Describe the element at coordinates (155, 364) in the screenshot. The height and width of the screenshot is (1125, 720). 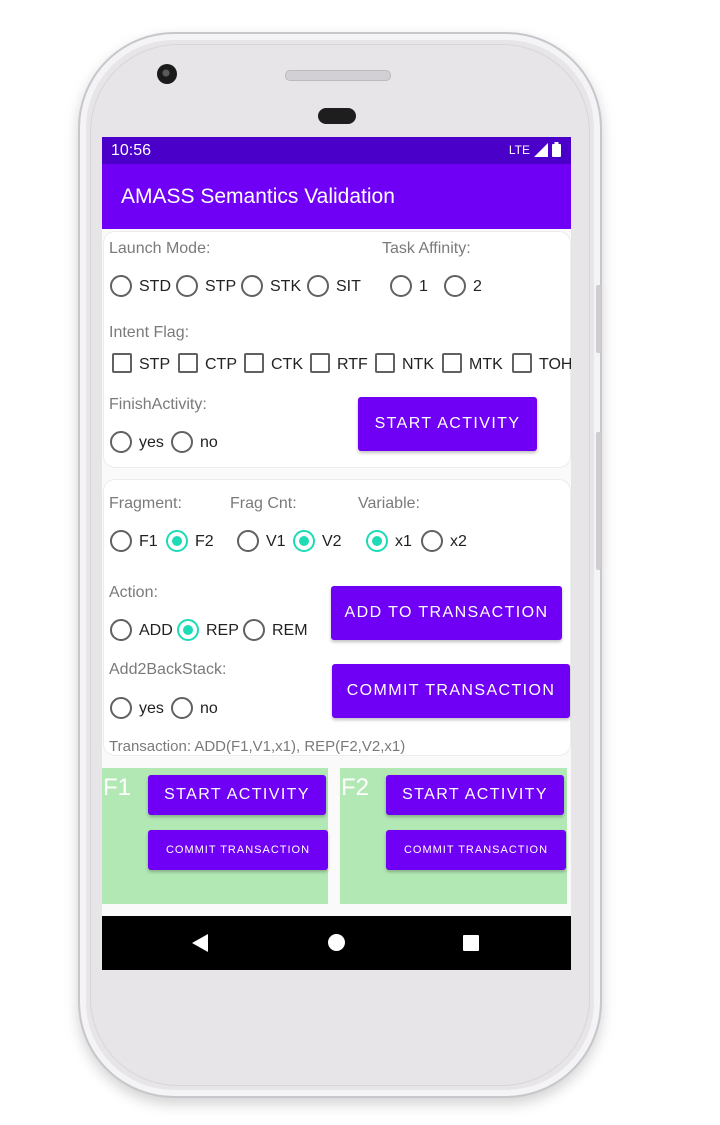
I see `flag-stp-label: STP` at that location.